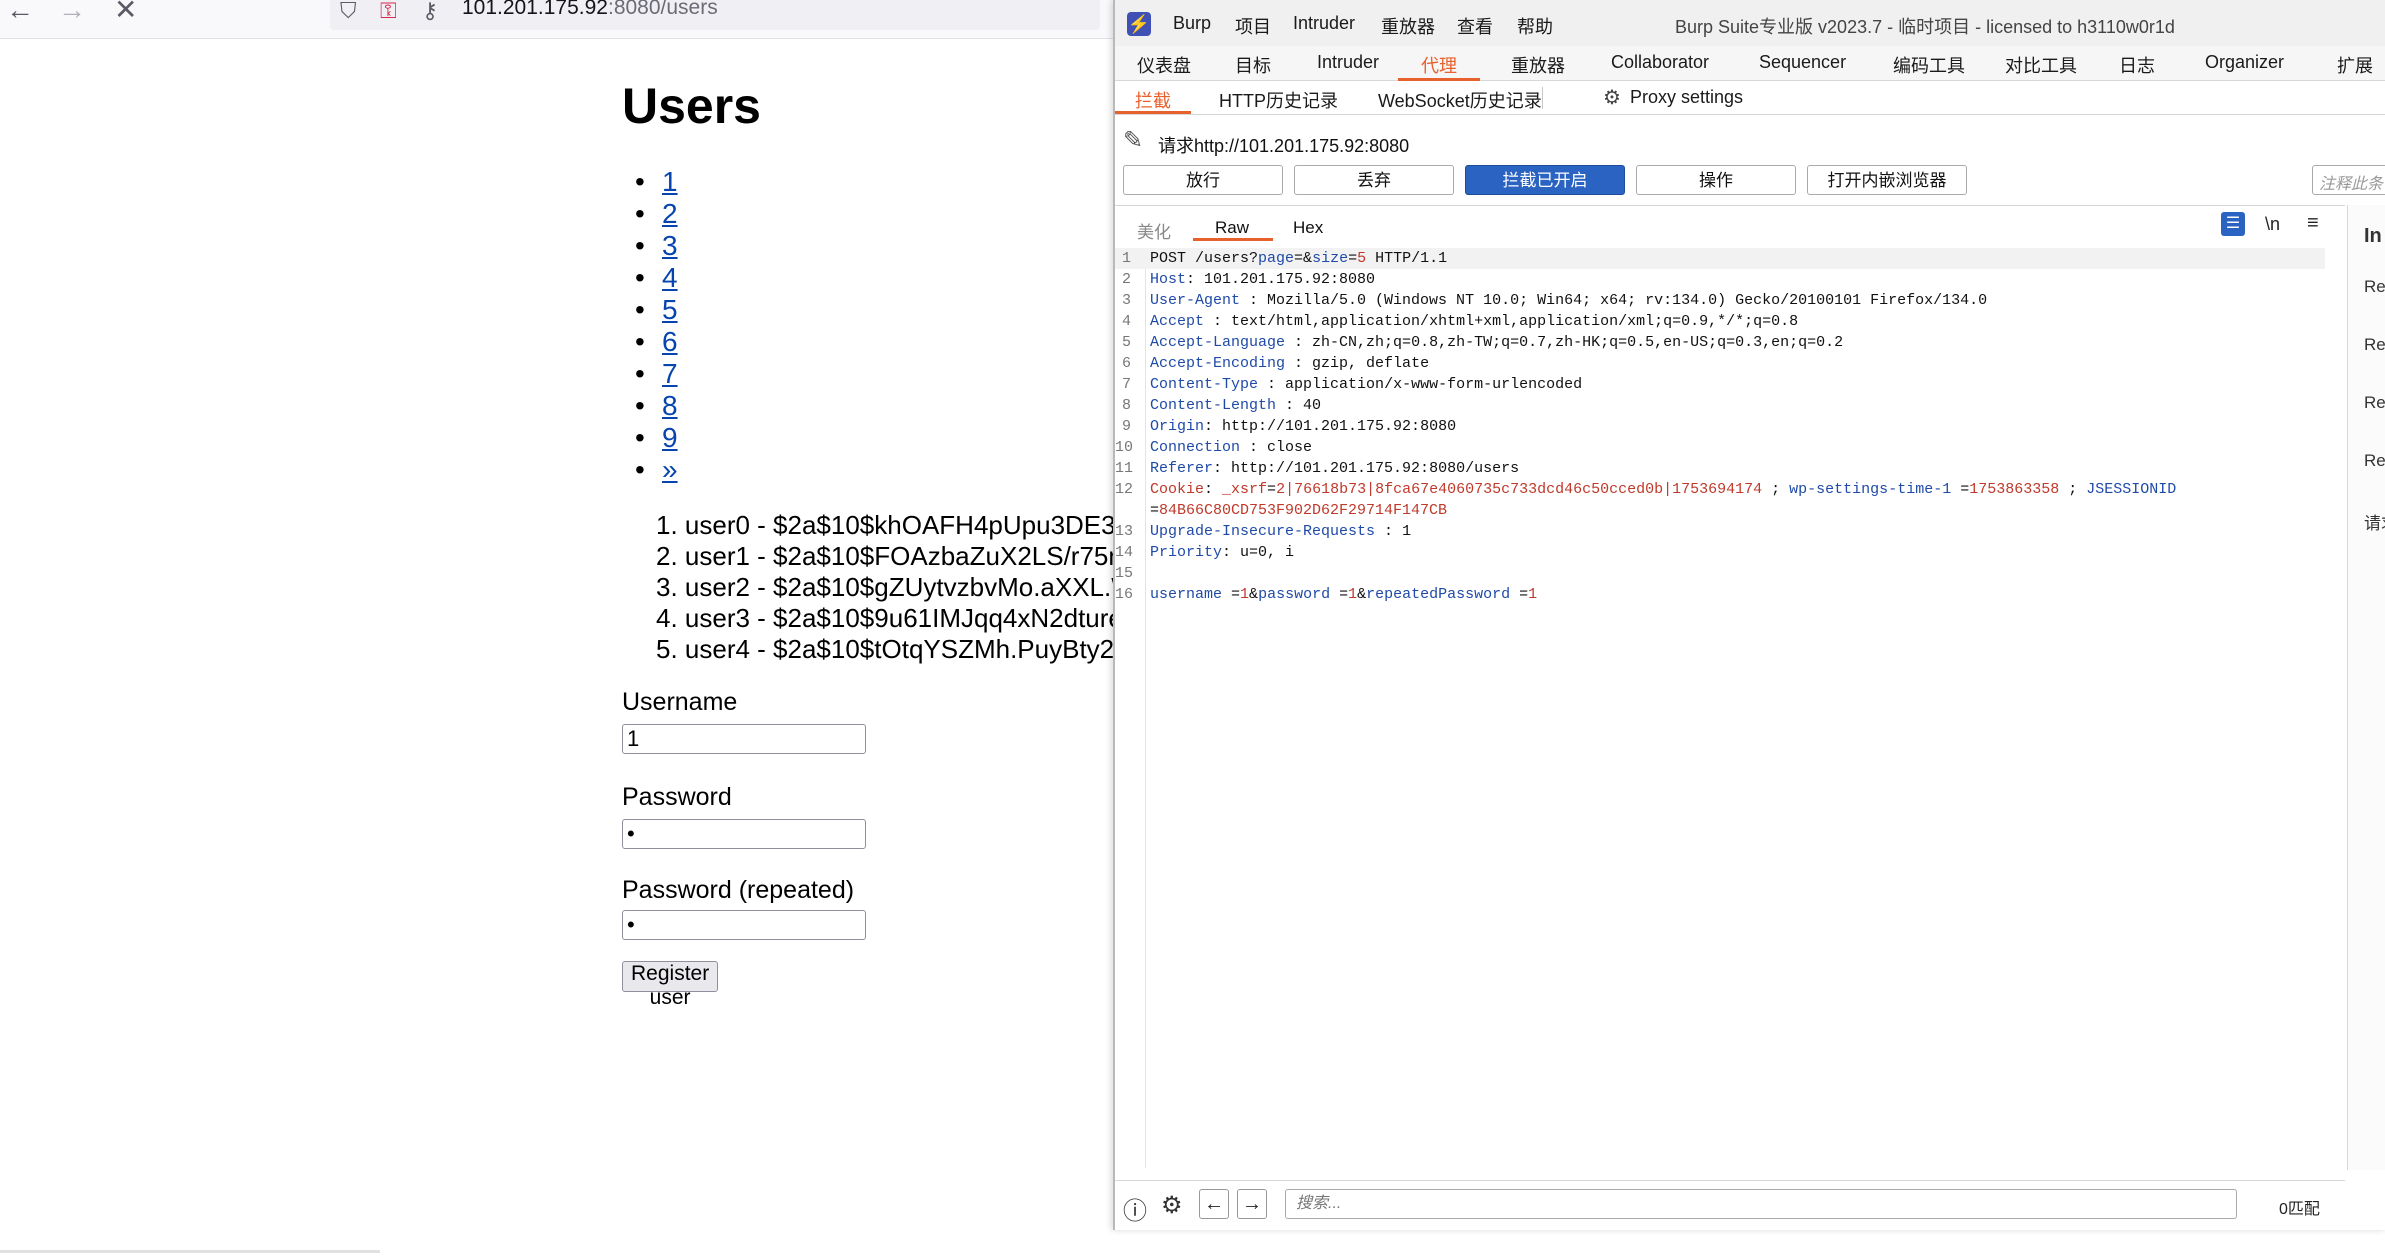  What do you see at coordinates (1192, 23) in the screenshot?
I see `menu-burp: Burp` at bounding box center [1192, 23].